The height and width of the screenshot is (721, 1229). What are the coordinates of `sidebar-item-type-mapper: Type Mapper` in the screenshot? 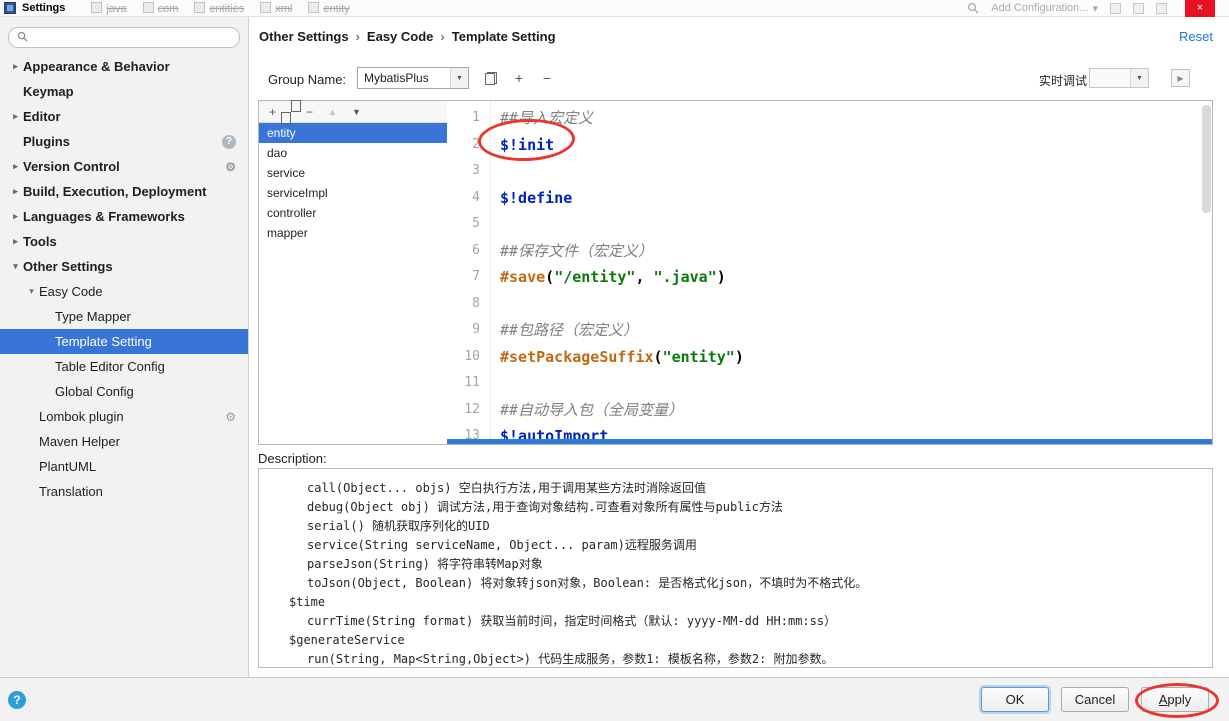 It's located at (124, 316).